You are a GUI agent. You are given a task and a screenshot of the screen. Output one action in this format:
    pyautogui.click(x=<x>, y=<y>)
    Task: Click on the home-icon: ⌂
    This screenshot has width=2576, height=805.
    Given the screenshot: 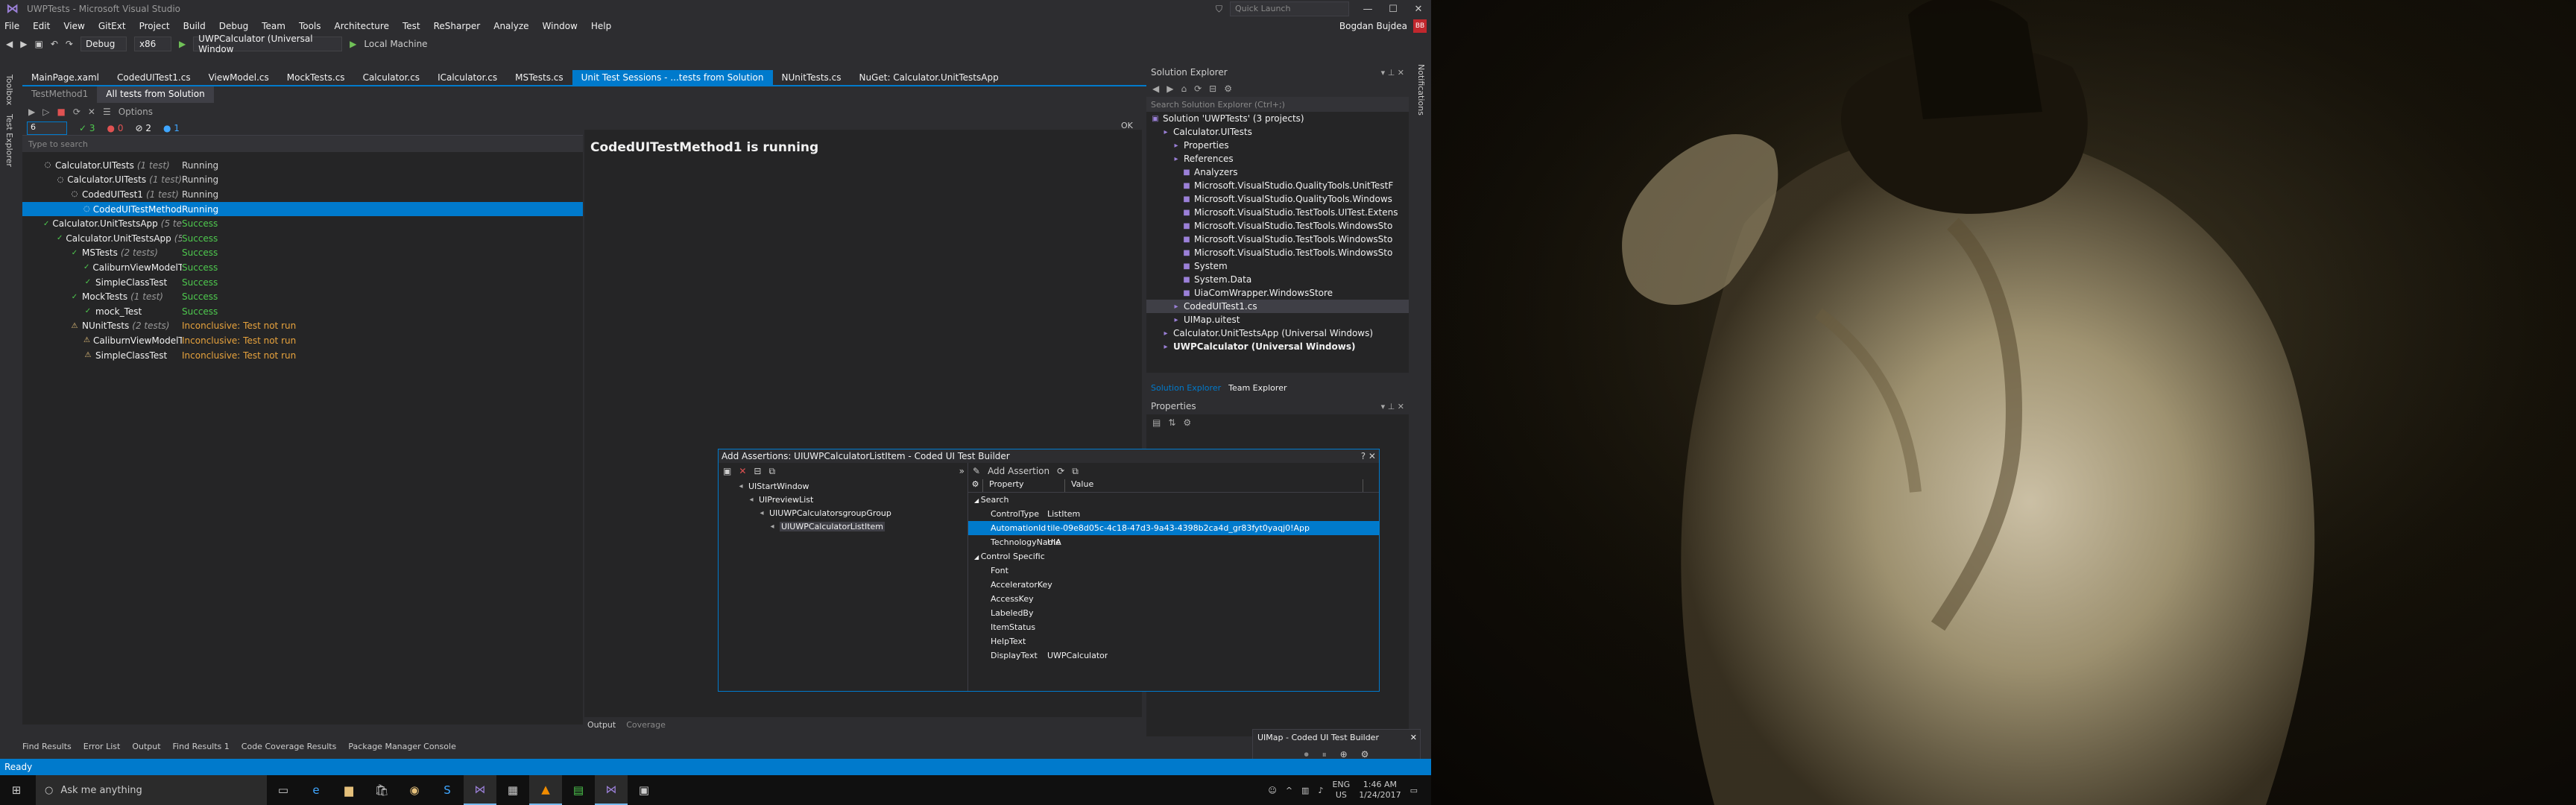 What is the action you would take?
    pyautogui.click(x=1184, y=89)
    